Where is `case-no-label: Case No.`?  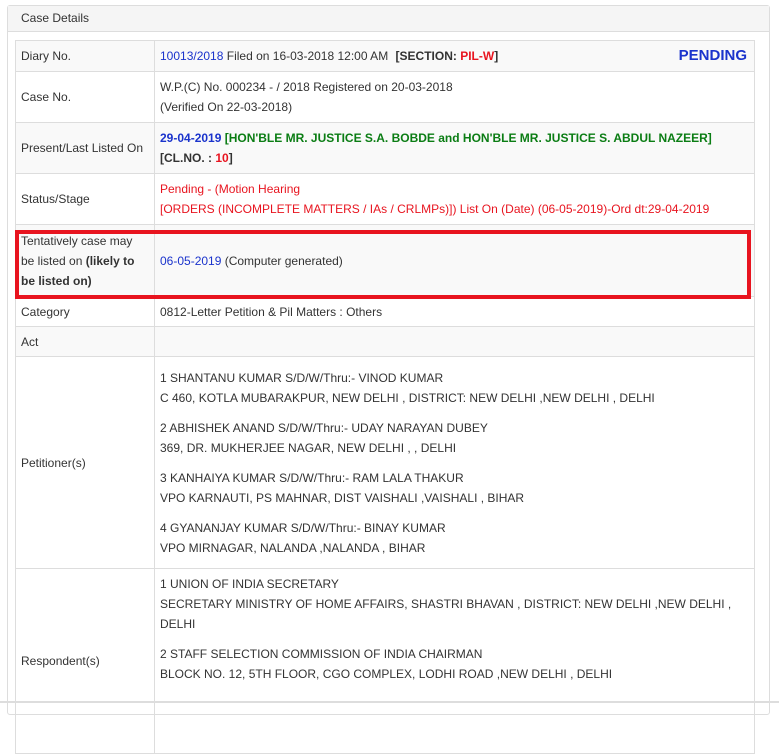 case-no-label: Case No. is located at coordinates (85, 97).